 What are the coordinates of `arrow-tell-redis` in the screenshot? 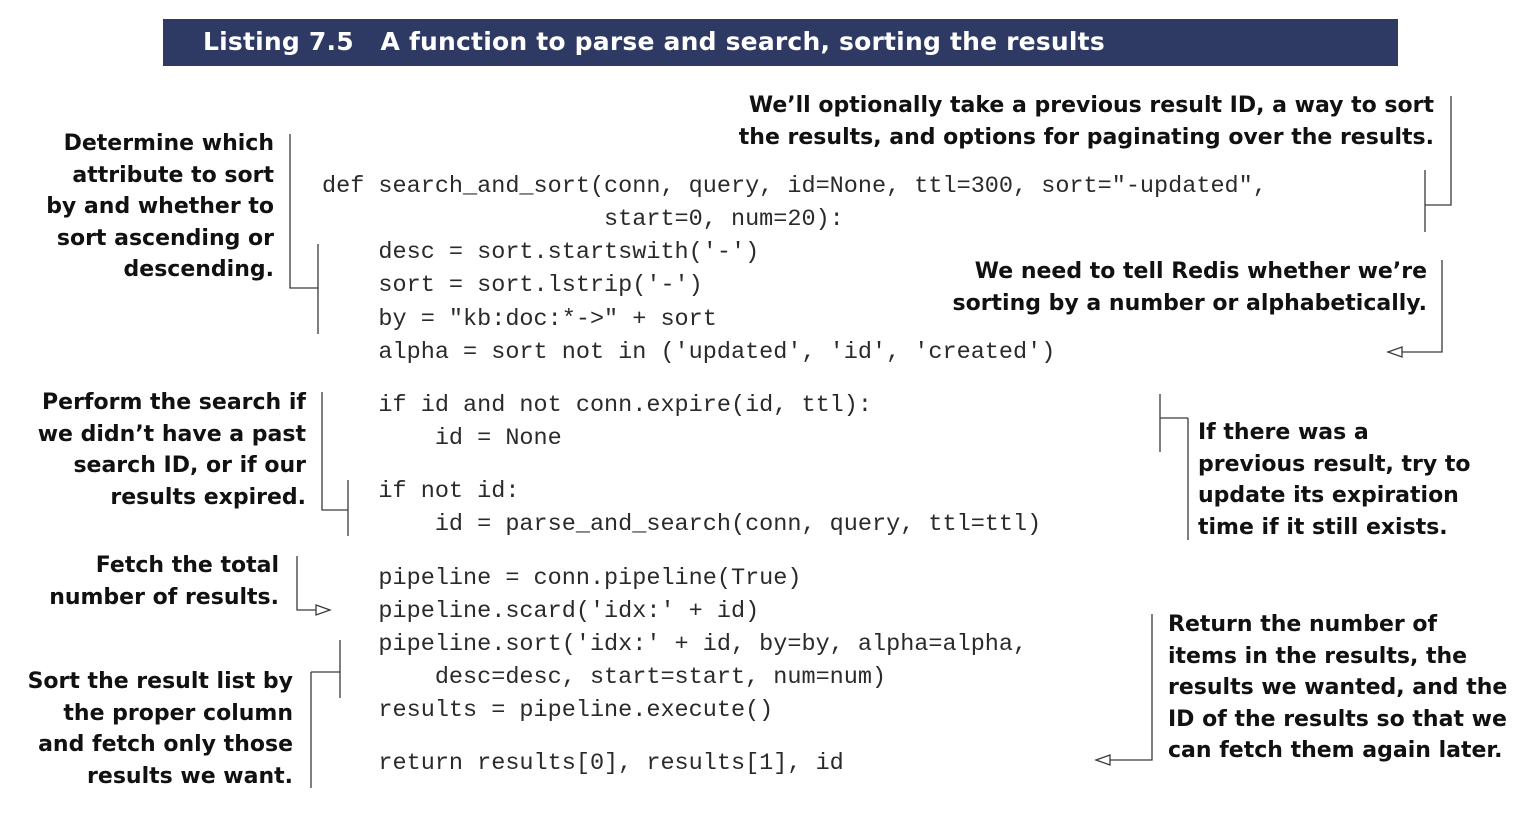 It's located at (1422, 306).